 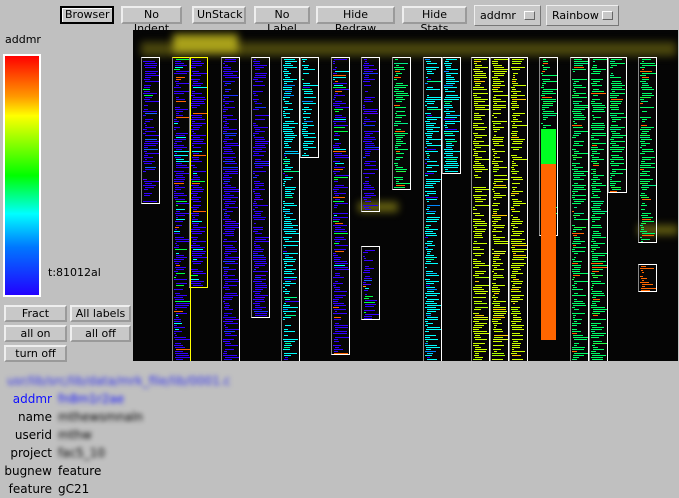 I want to click on attribute-menu: addmr, so click(x=507, y=15).